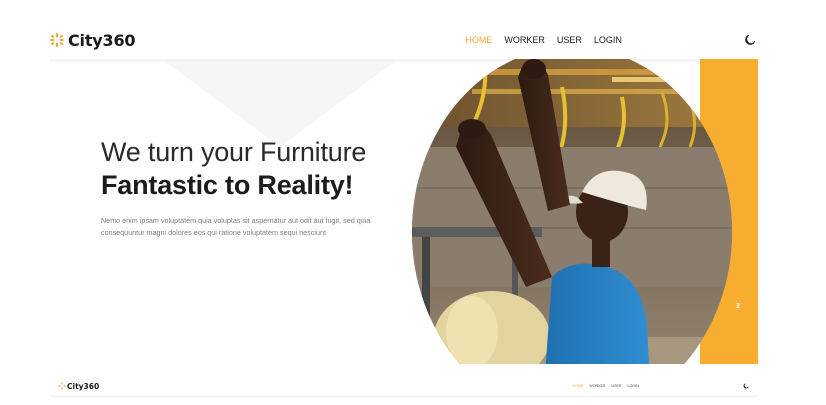 The image size is (826, 405). I want to click on hero-top-shadow, so click(404, 61).